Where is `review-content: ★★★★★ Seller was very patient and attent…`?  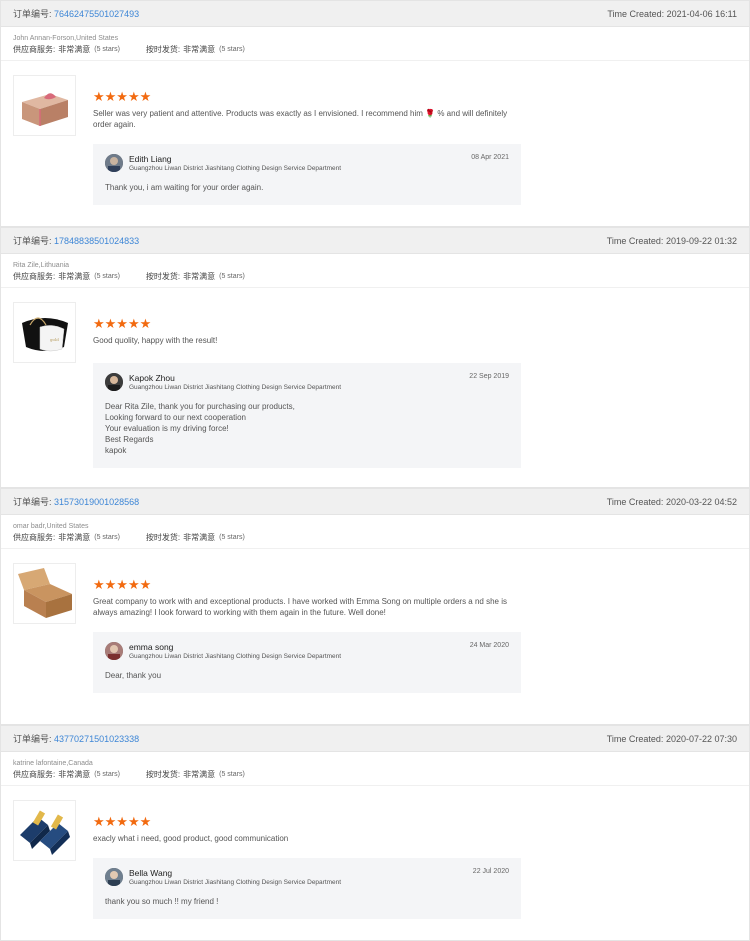 review-content: ★★★★★ Seller was very patient and attent… is located at coordinates (307, 147).